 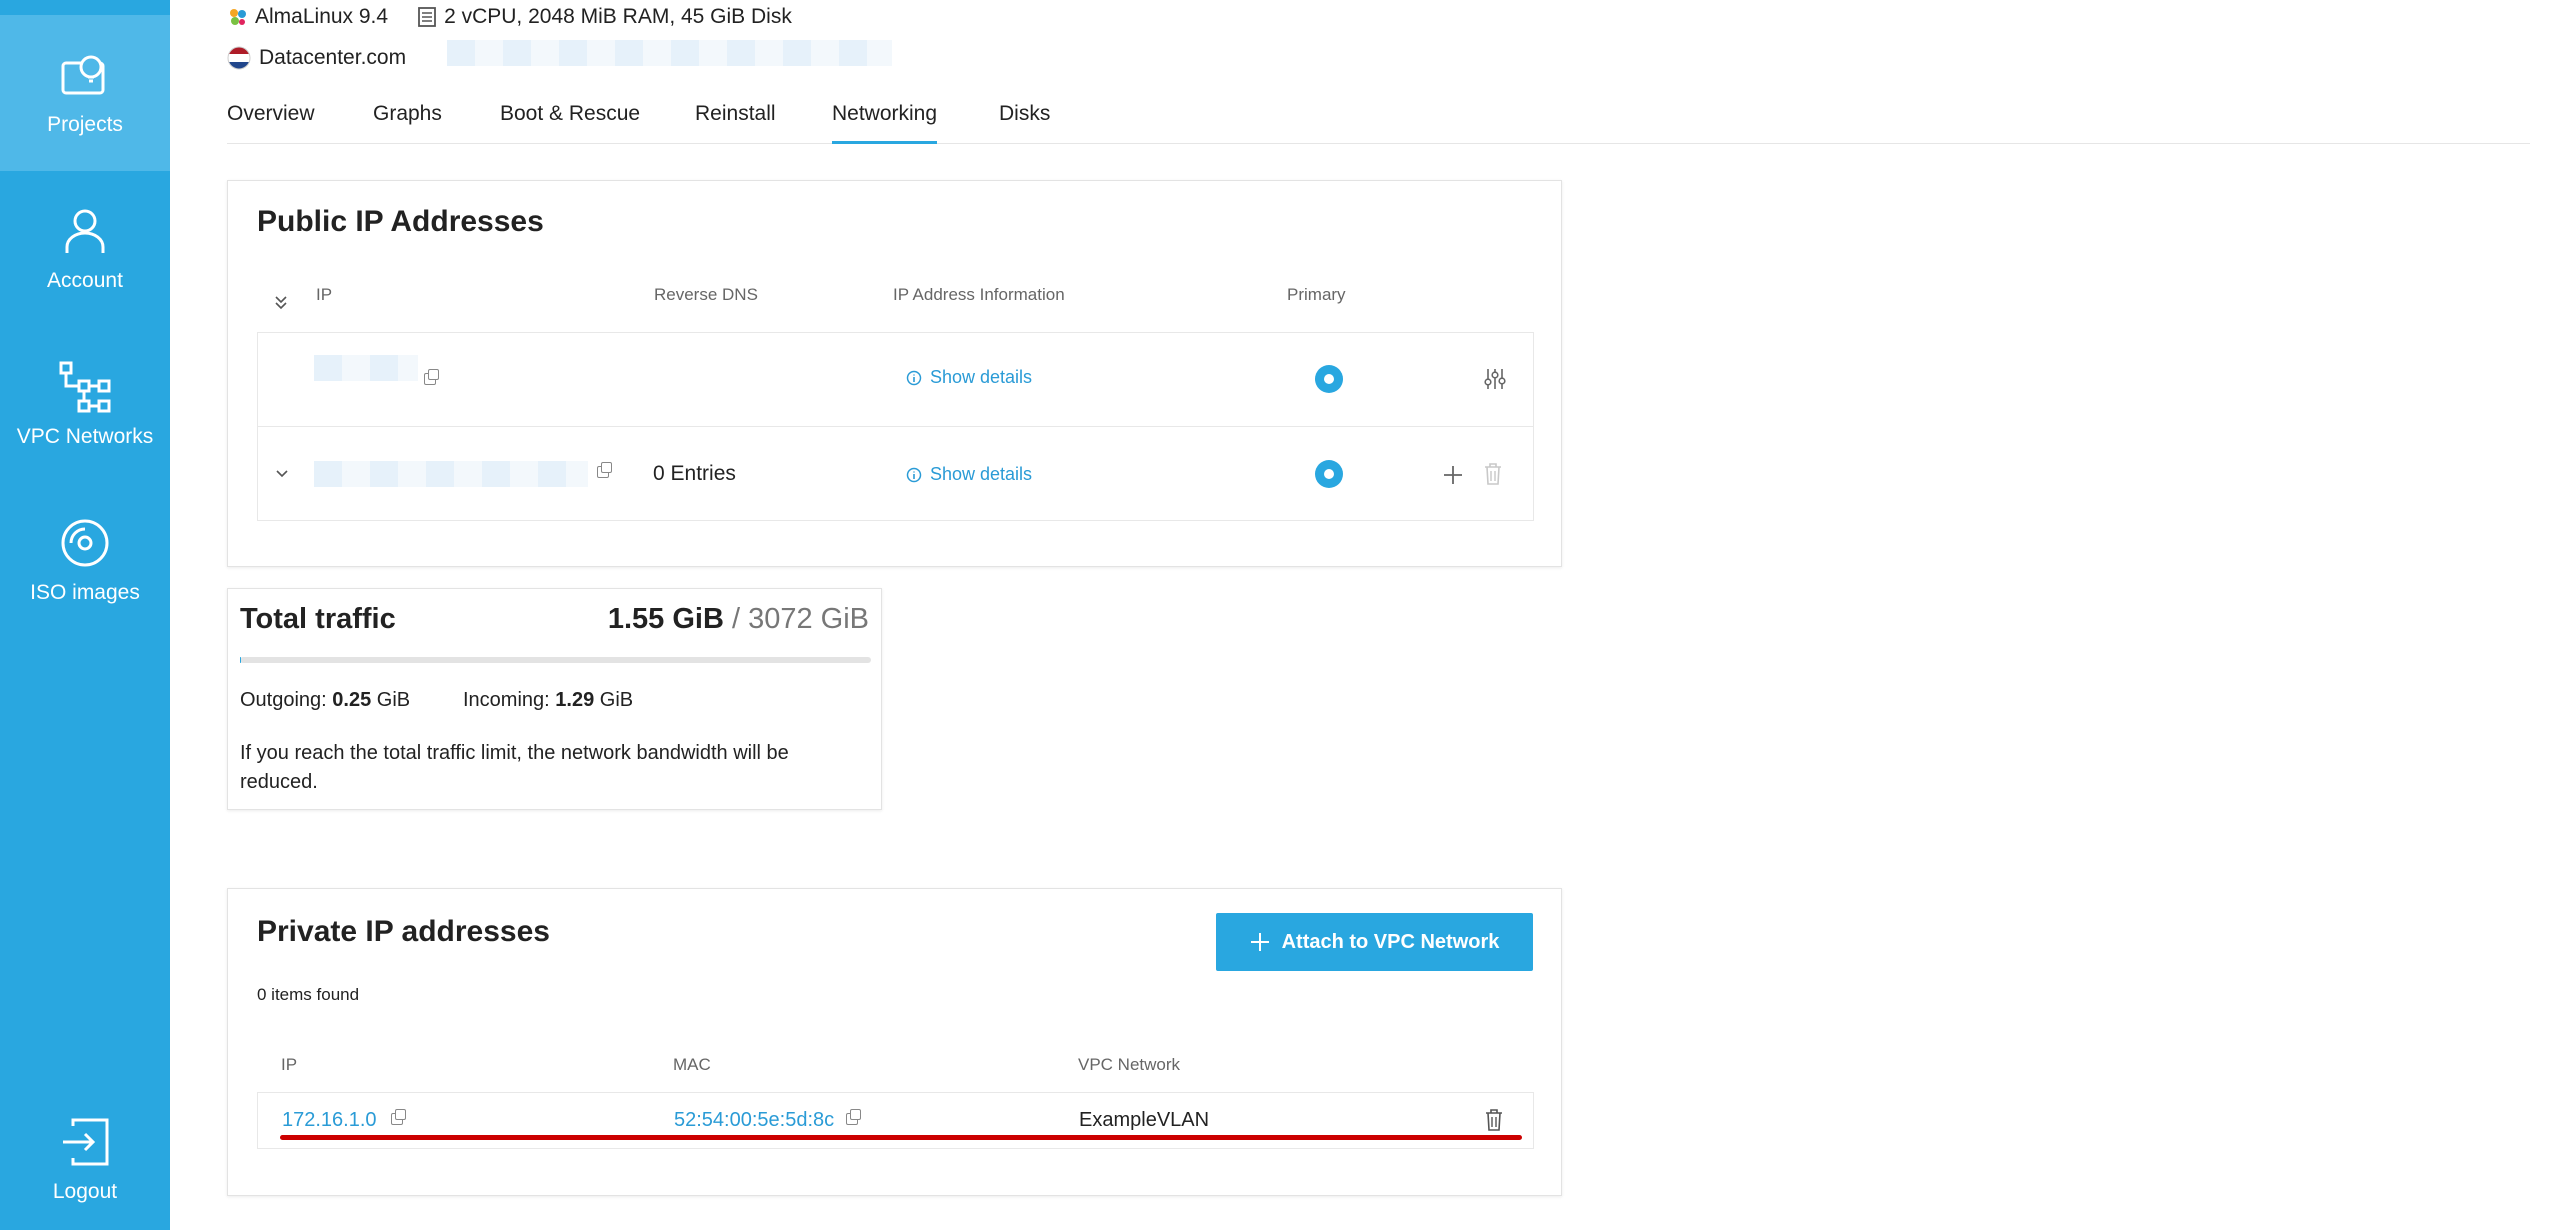 What do you see at coordinates (692, 1064) in the screenshot?
I see `column-header-mac: MAC` at bounding box center [692, 1064].